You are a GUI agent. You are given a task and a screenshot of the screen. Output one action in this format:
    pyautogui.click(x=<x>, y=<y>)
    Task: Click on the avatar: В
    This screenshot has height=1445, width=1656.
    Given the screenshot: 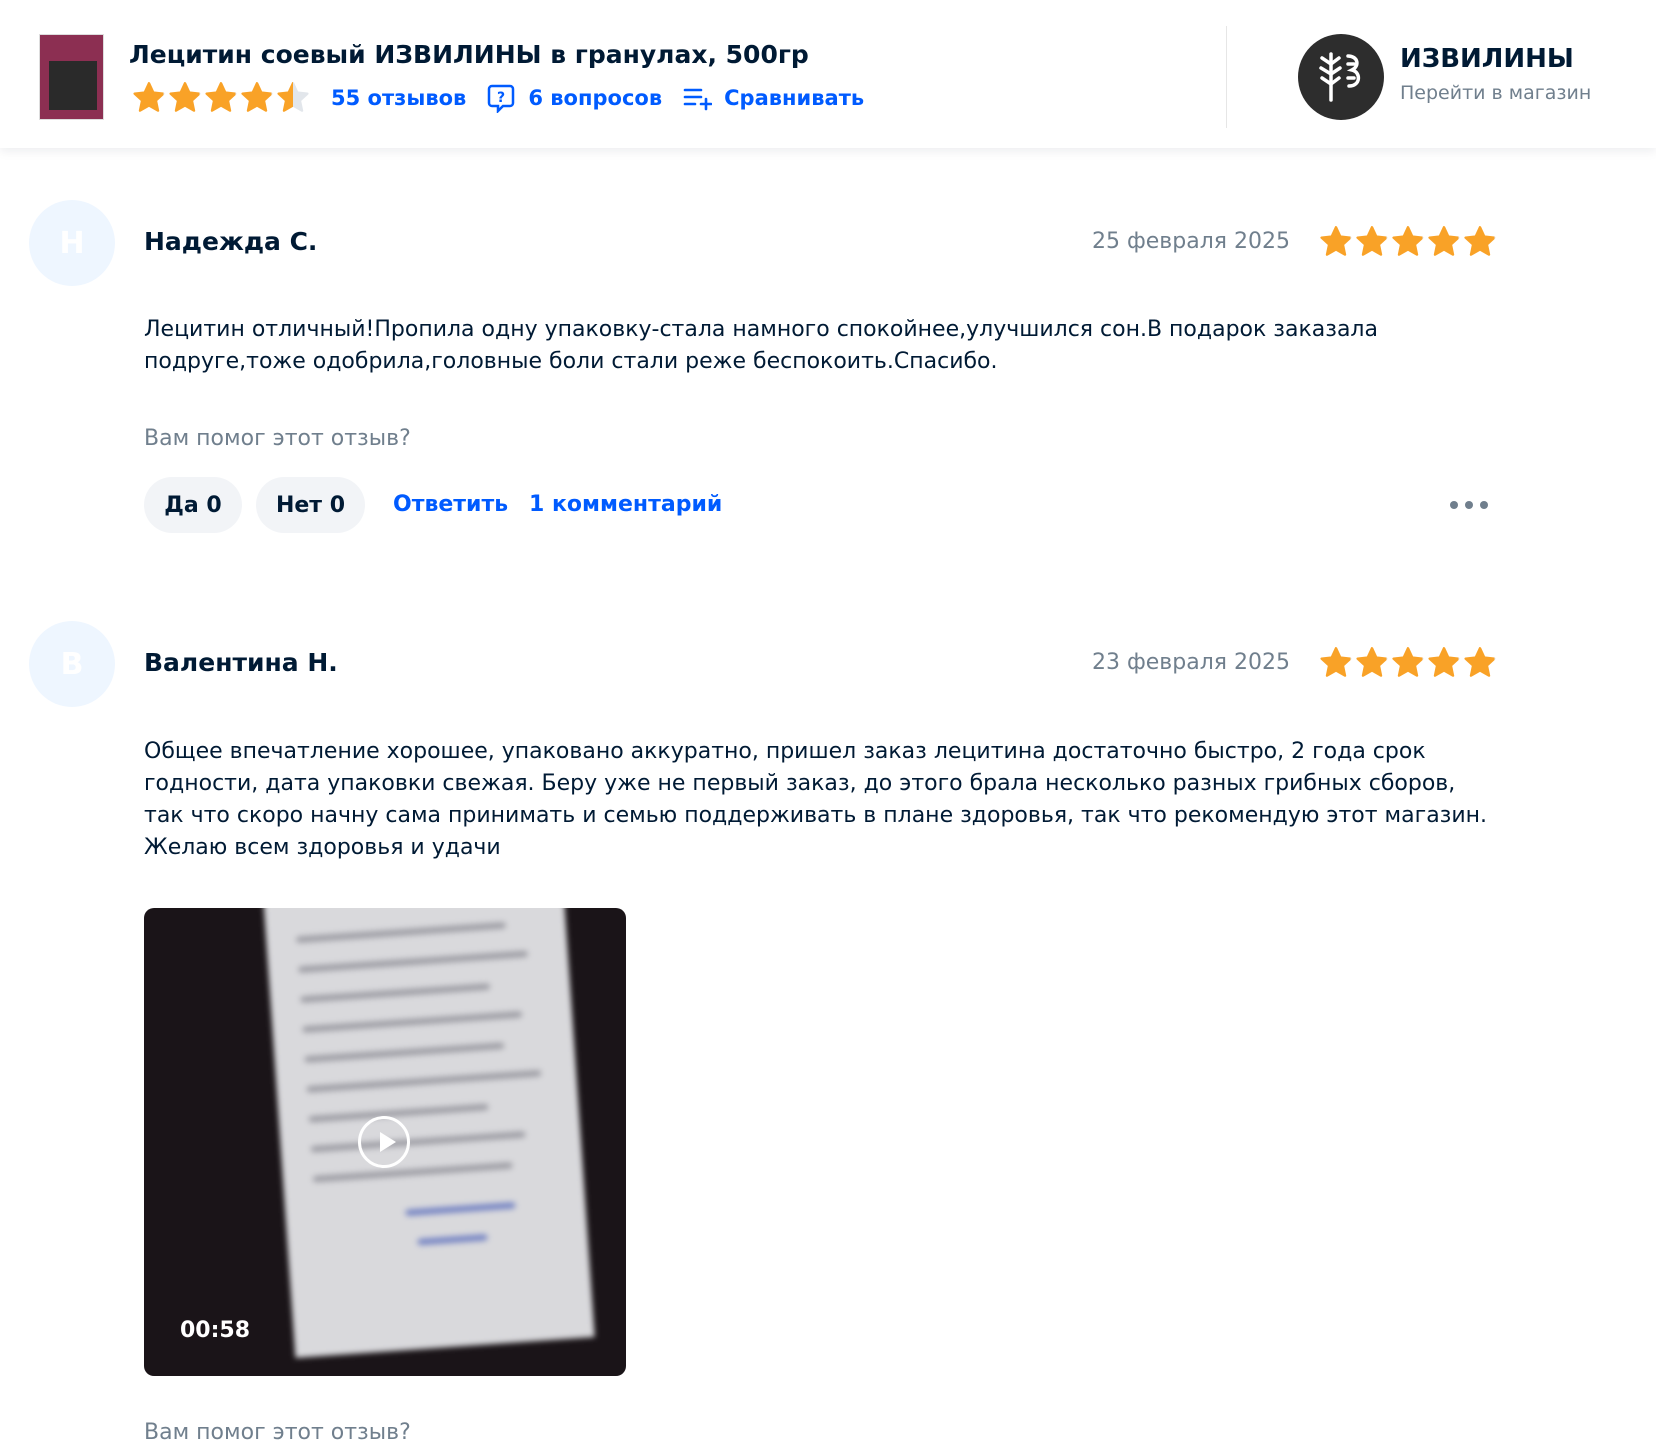 What is the action you would take?
    pyautogui.click(x=72, y=664)
    